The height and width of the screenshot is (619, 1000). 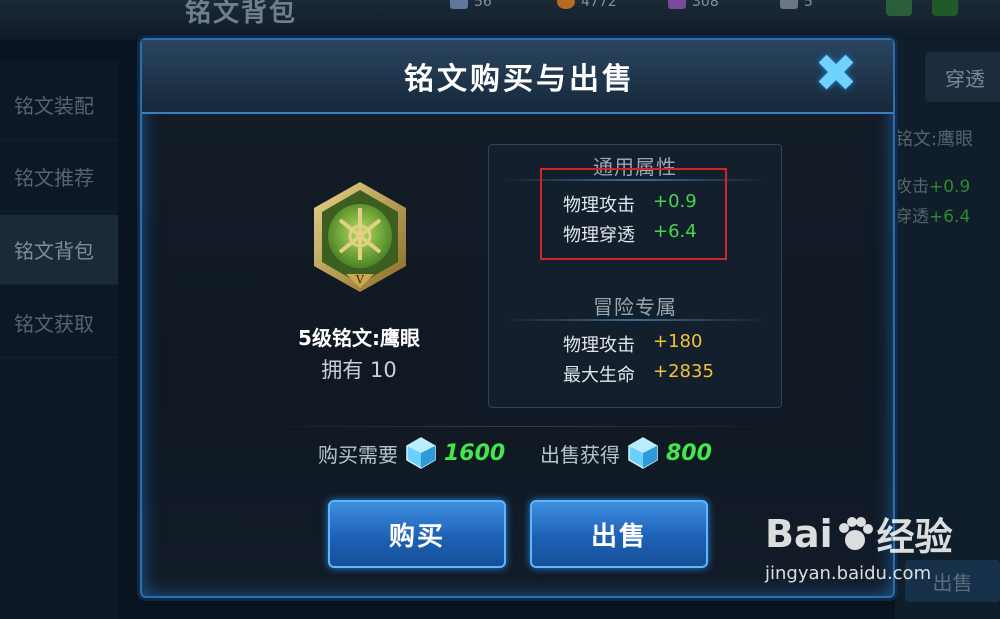 What do you see at coordinates (241, 14) in the screenshot?
I see `page-title: 铭文背包` at bounding box center [241, 14].